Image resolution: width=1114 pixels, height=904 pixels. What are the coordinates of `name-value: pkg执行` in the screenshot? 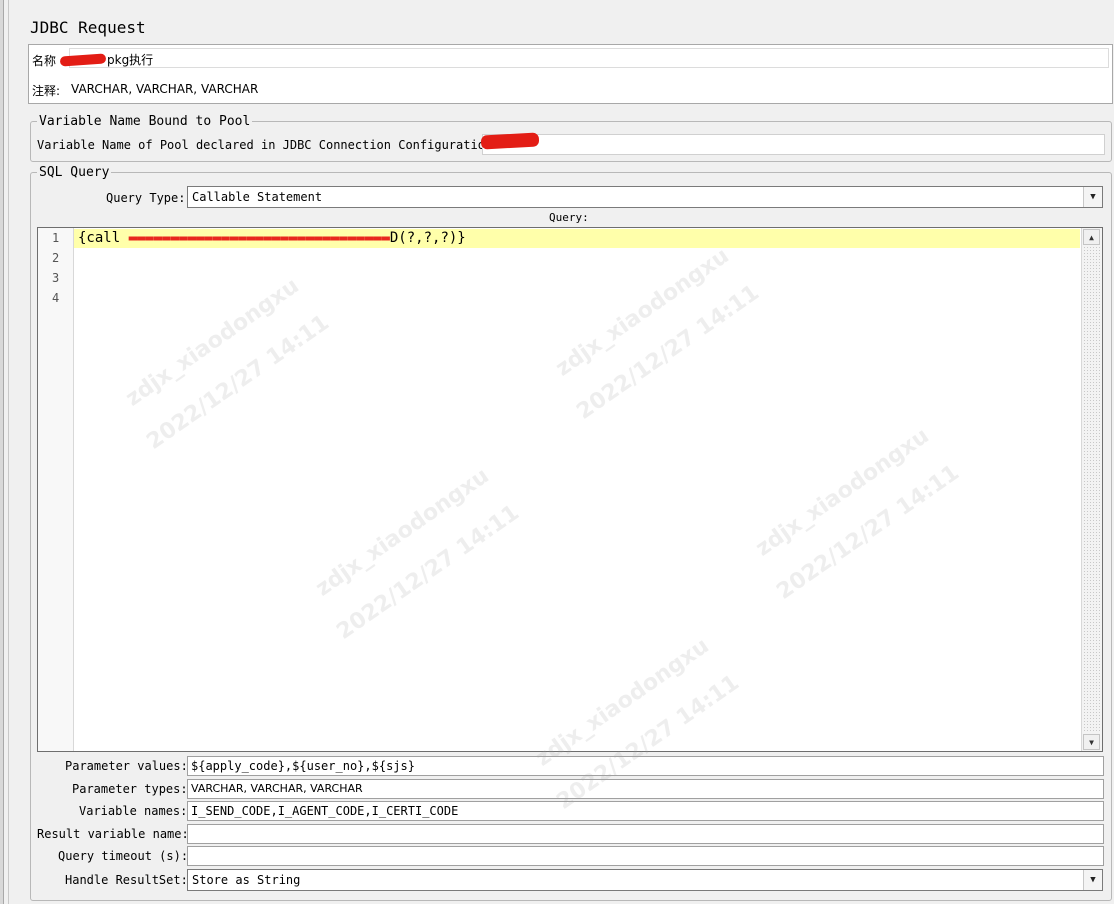 It's located at (130, 60).